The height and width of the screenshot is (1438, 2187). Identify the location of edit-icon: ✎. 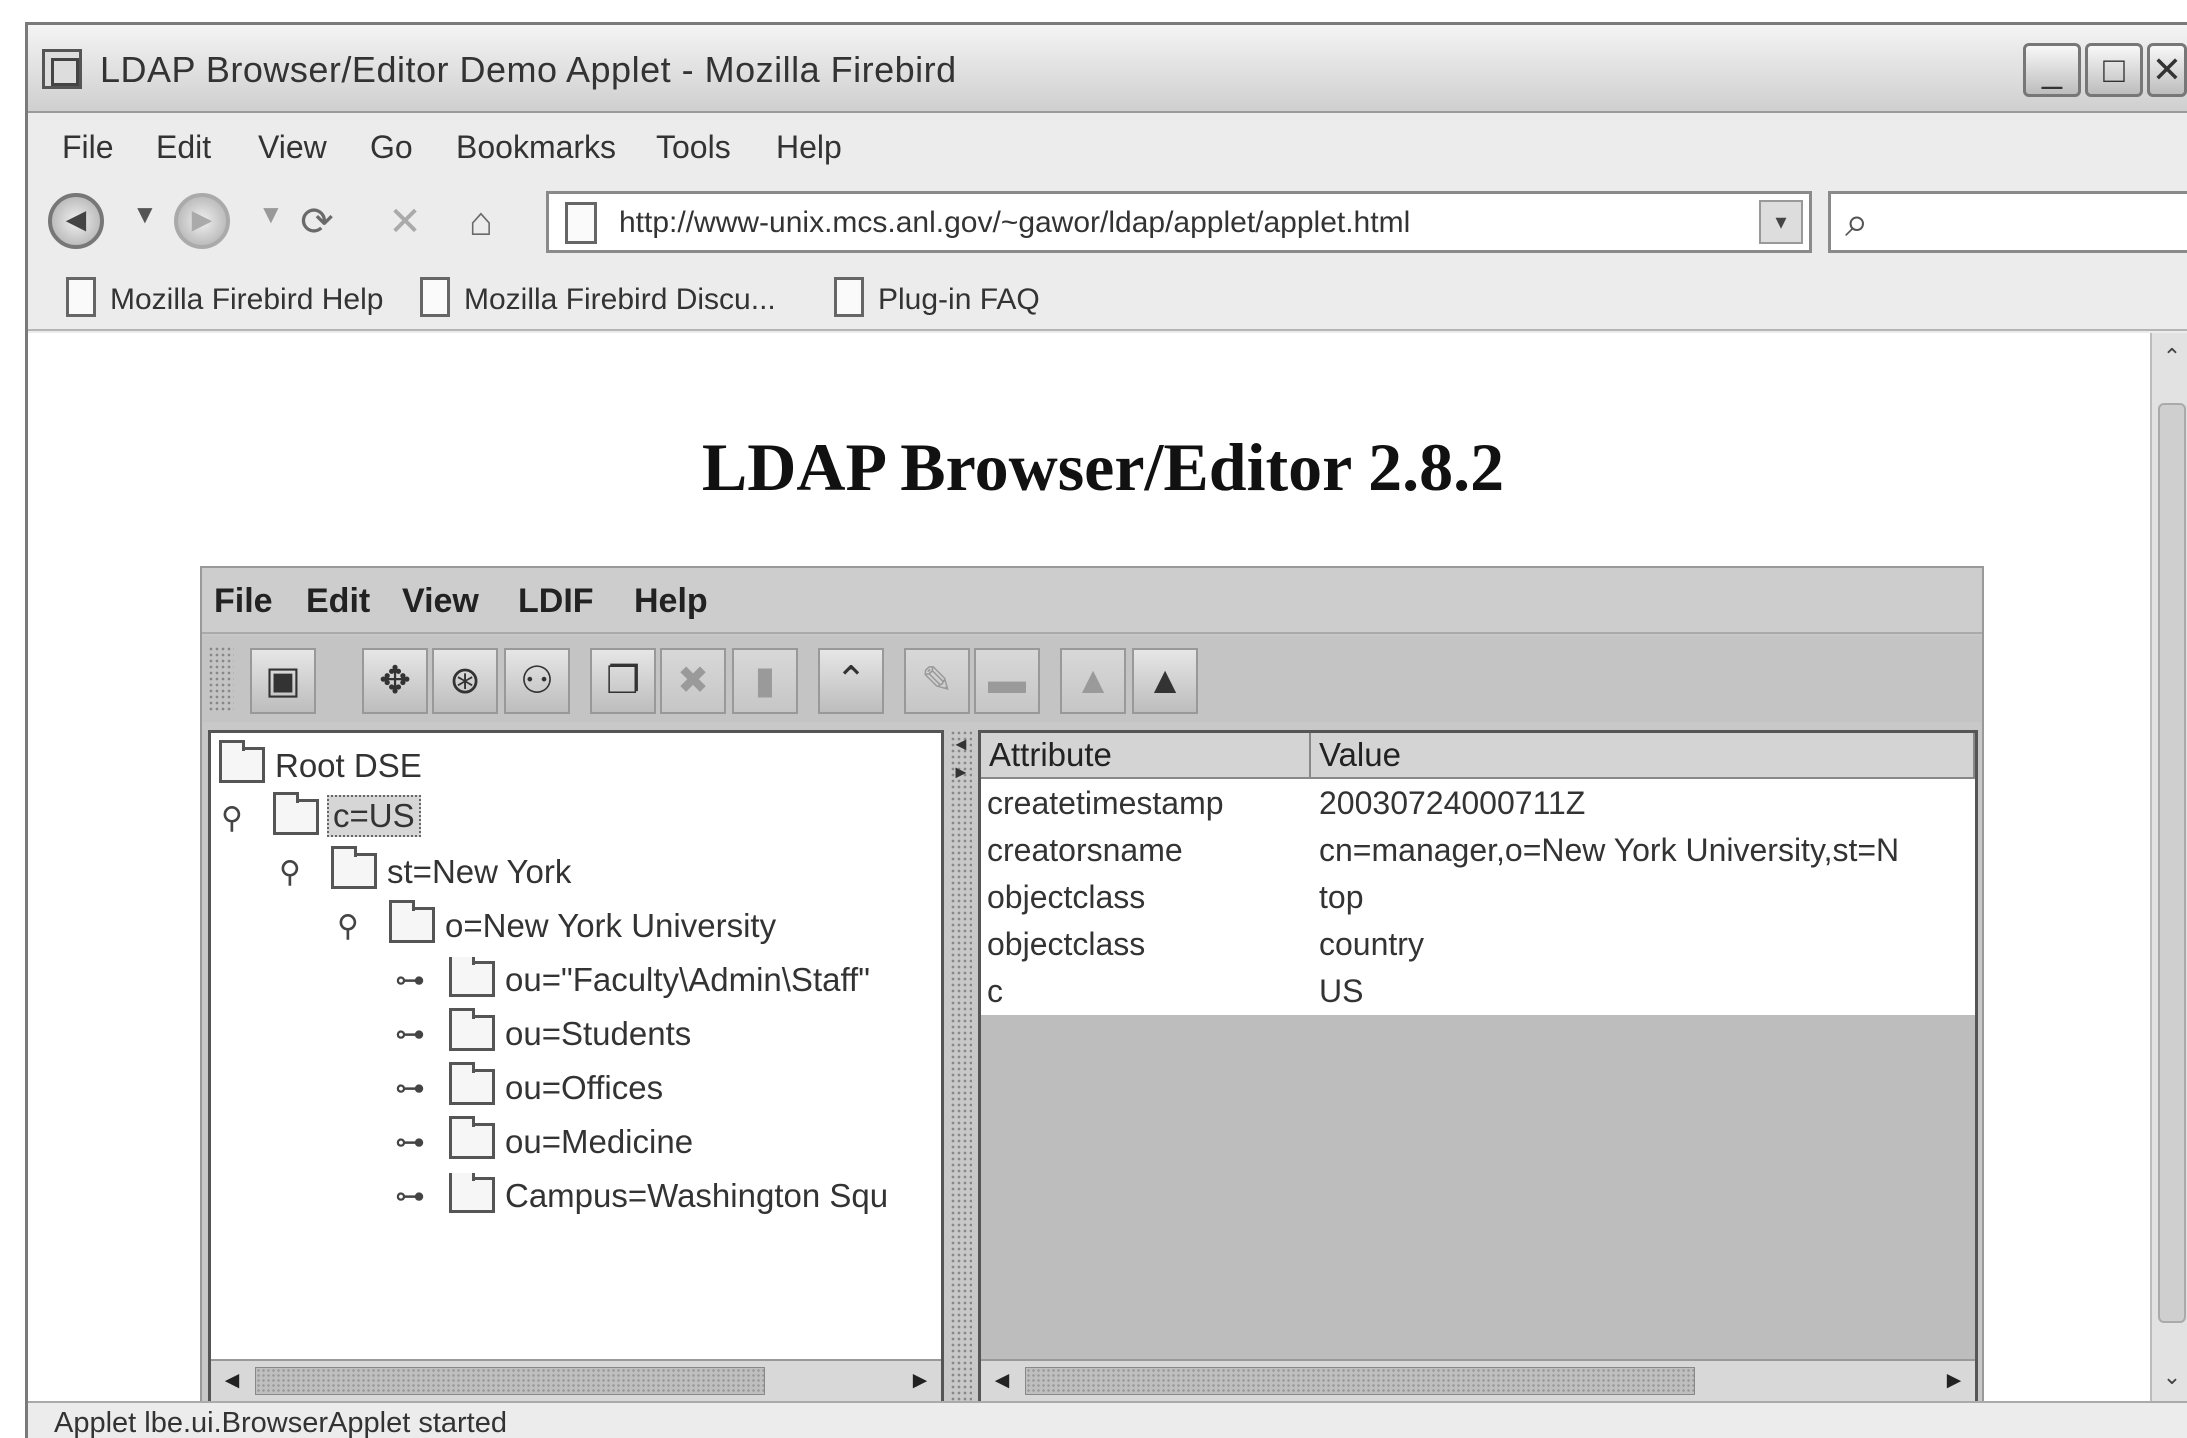
(937, 681).